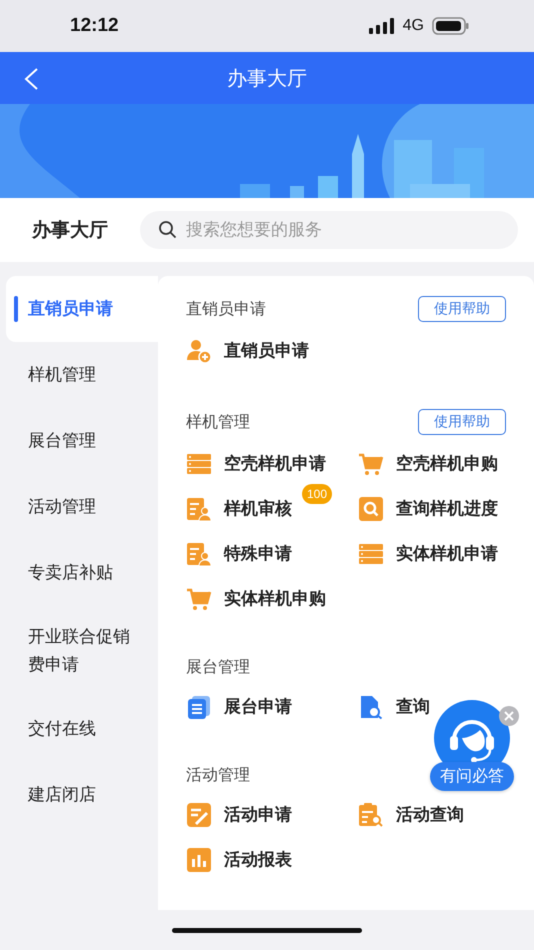  What do you see at coordinates (79, 441) in the screenshot?
I see `sidebar-item: 展台管理` at bounding box center [79, 441].